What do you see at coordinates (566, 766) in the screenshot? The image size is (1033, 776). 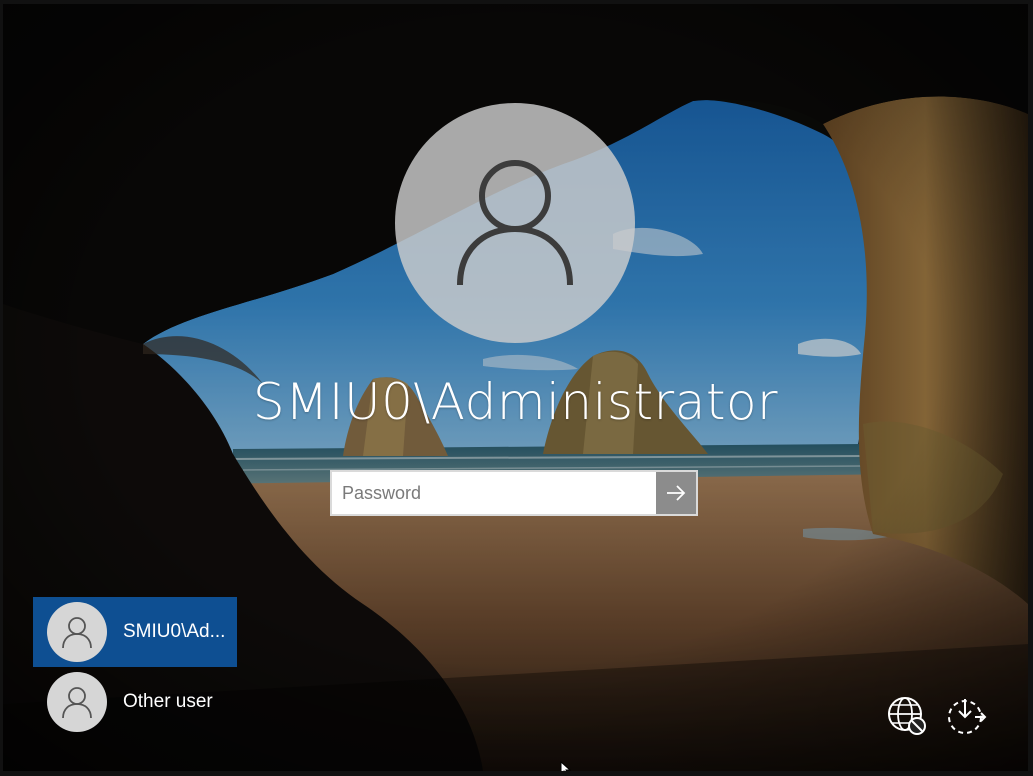 I see `mouse-cursor-icon` at bounding box center [566, 766].